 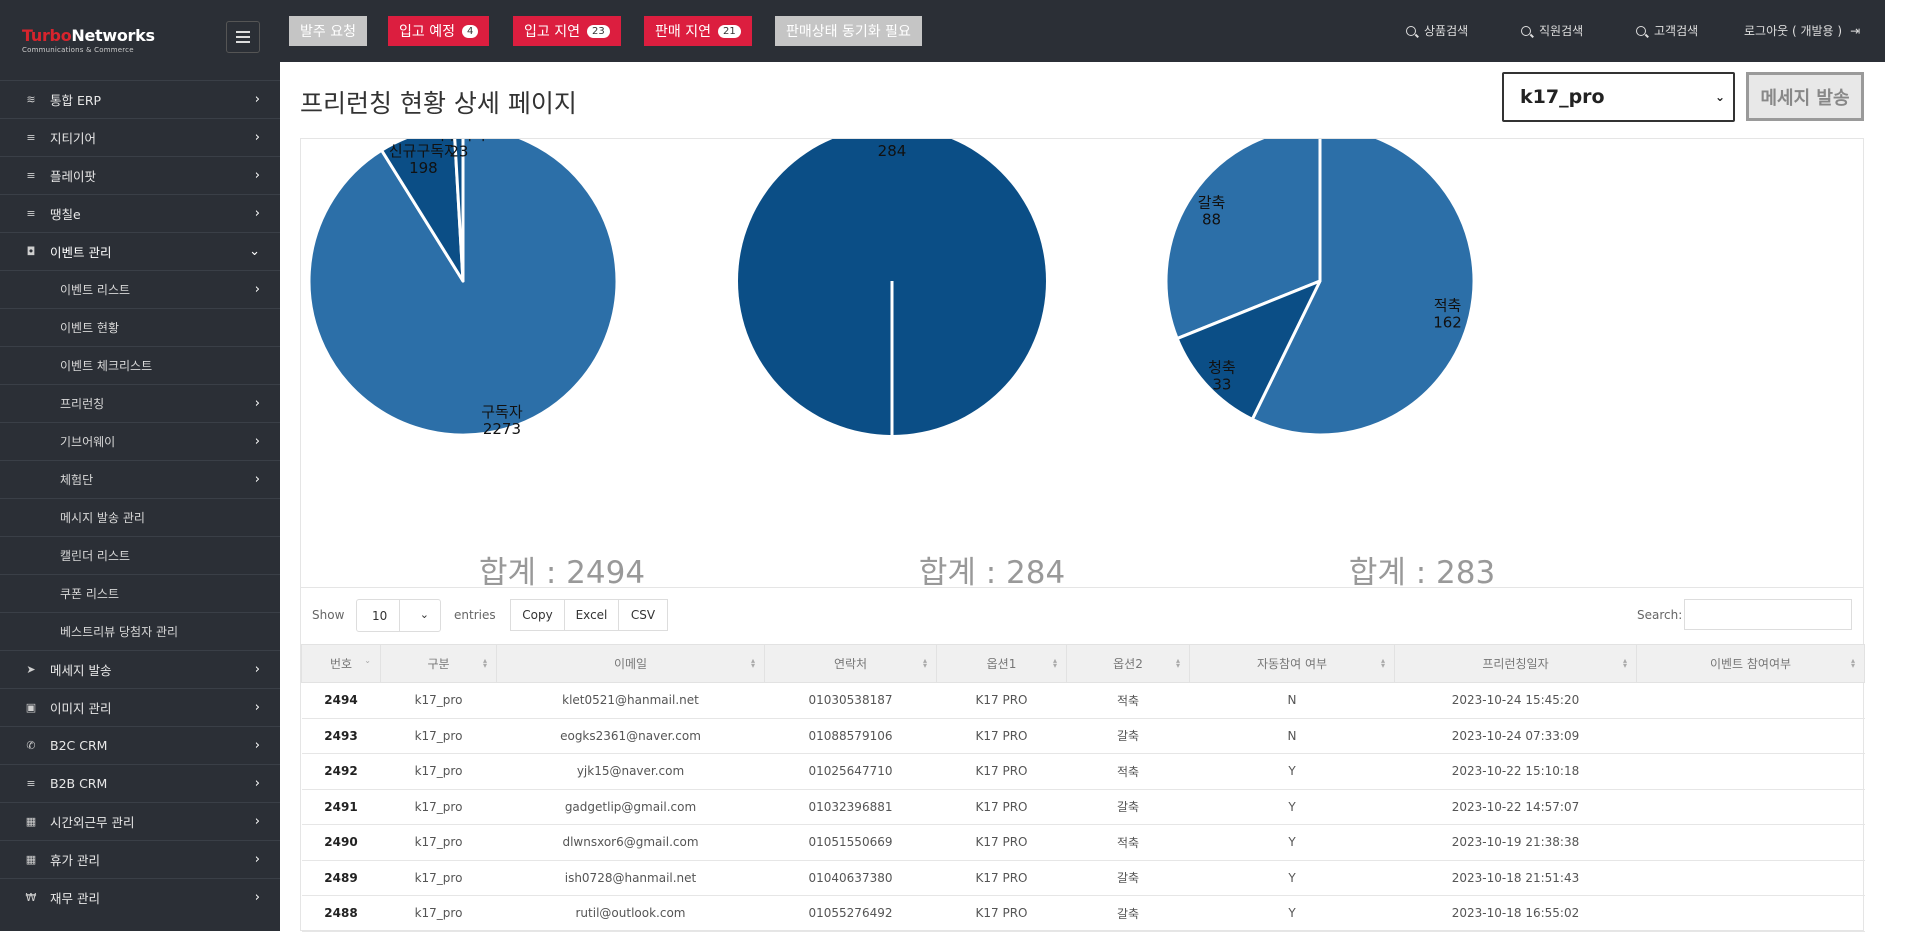 What do you see at coordinates (47, 35) in the screenshot?
I see `logo-text-red: Turbo` at bounding box center [47, 35].